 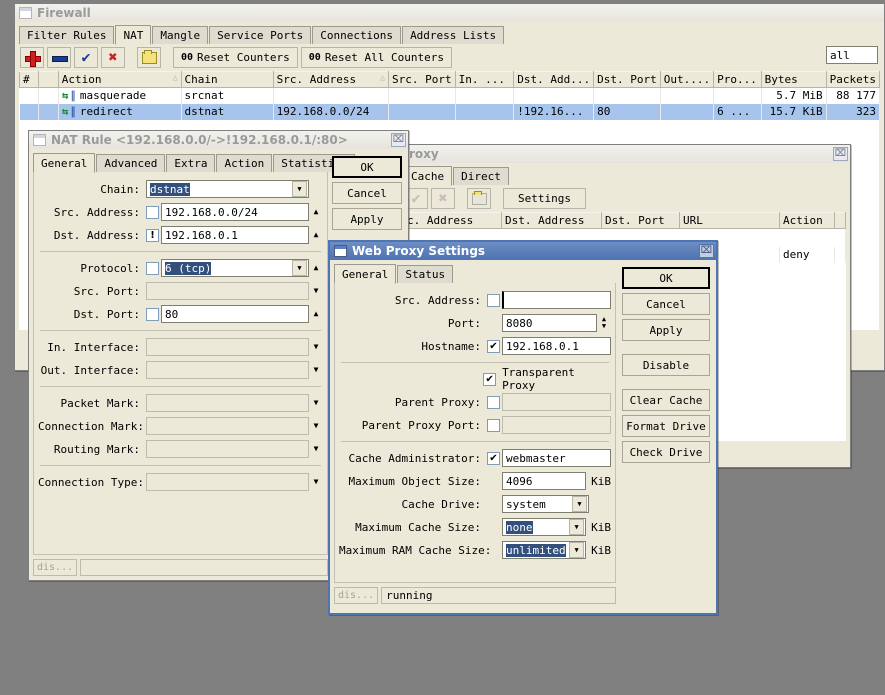 What do you see at coordinates (227, 449) in the screenshot?
I see `routing-mark-input` at bounding box center [227, 449].